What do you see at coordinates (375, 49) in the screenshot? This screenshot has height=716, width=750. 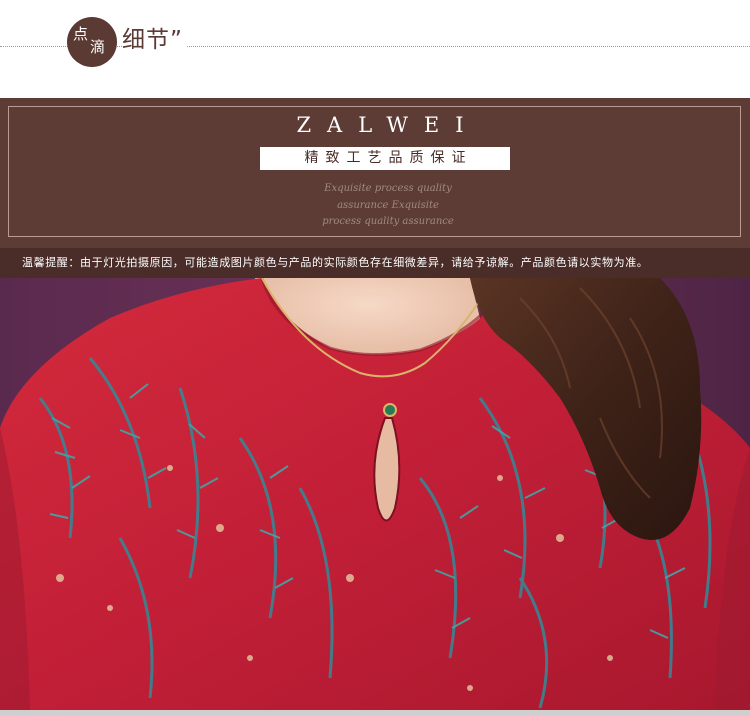 I see `section-header: 点 滴 细节”` at bounding box center [375, 49].